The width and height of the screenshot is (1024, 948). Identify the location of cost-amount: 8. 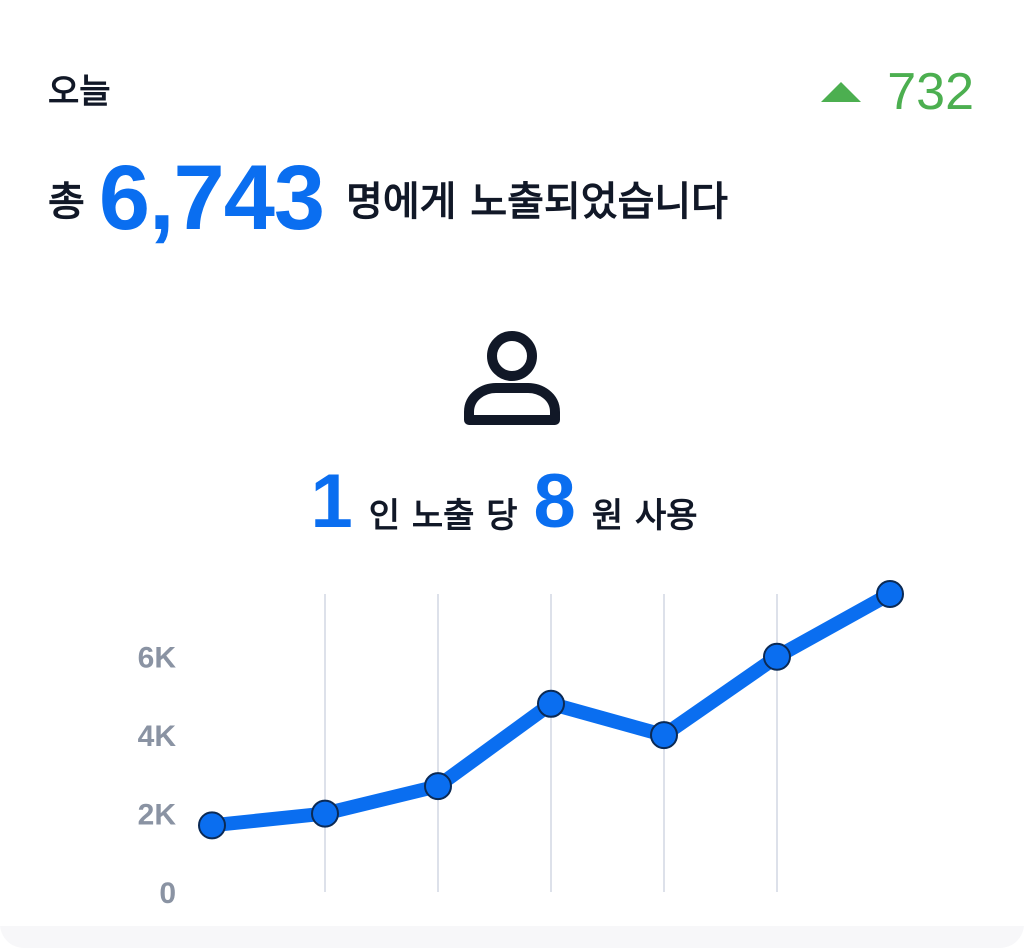
(554, 501).